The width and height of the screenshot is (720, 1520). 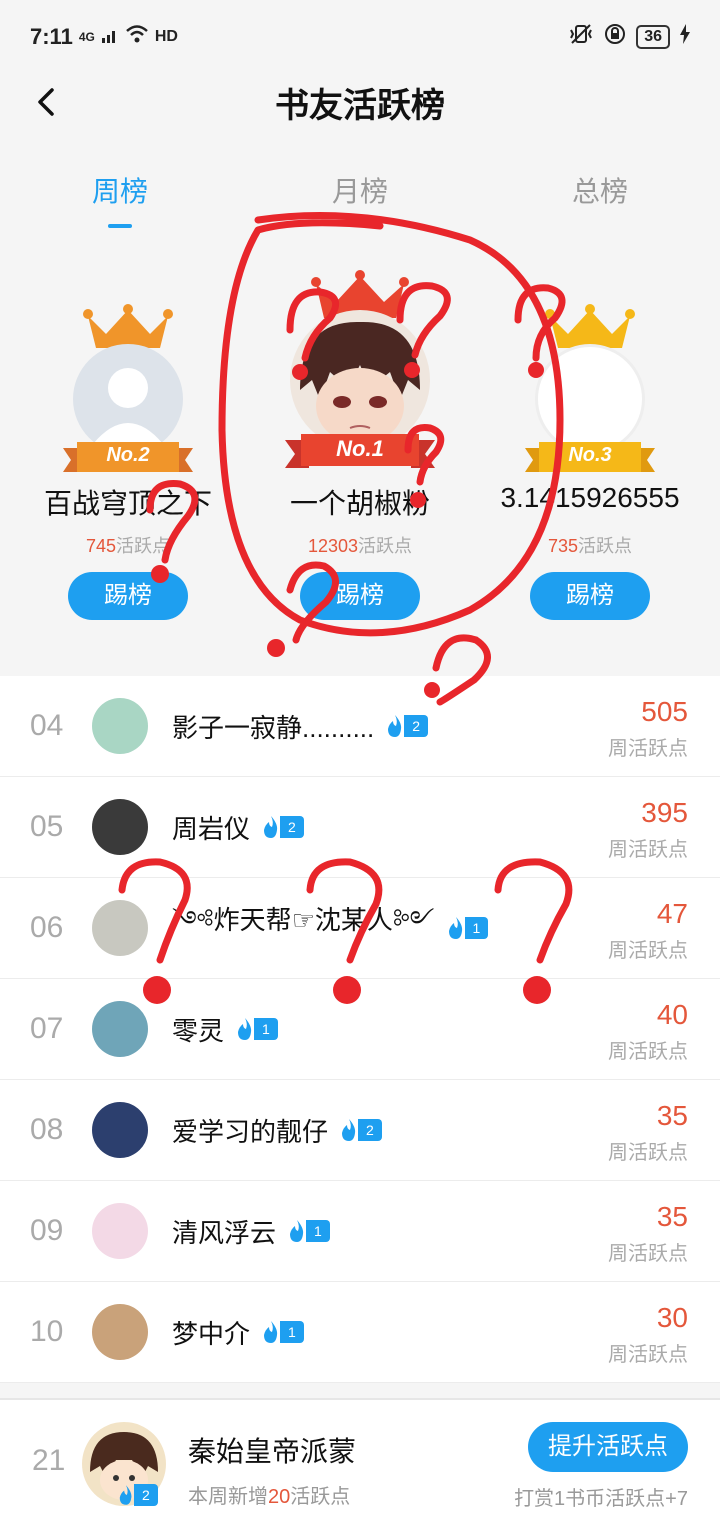 I want to click on period-tabs: 周榜 月榜 总榜, so click(x=360, y=190).